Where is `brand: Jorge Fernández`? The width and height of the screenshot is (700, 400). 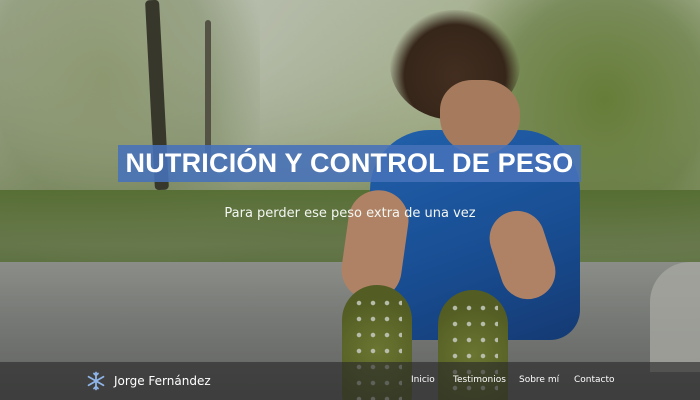
brand: Jorge Fernández is located at coordinates (148, 381).